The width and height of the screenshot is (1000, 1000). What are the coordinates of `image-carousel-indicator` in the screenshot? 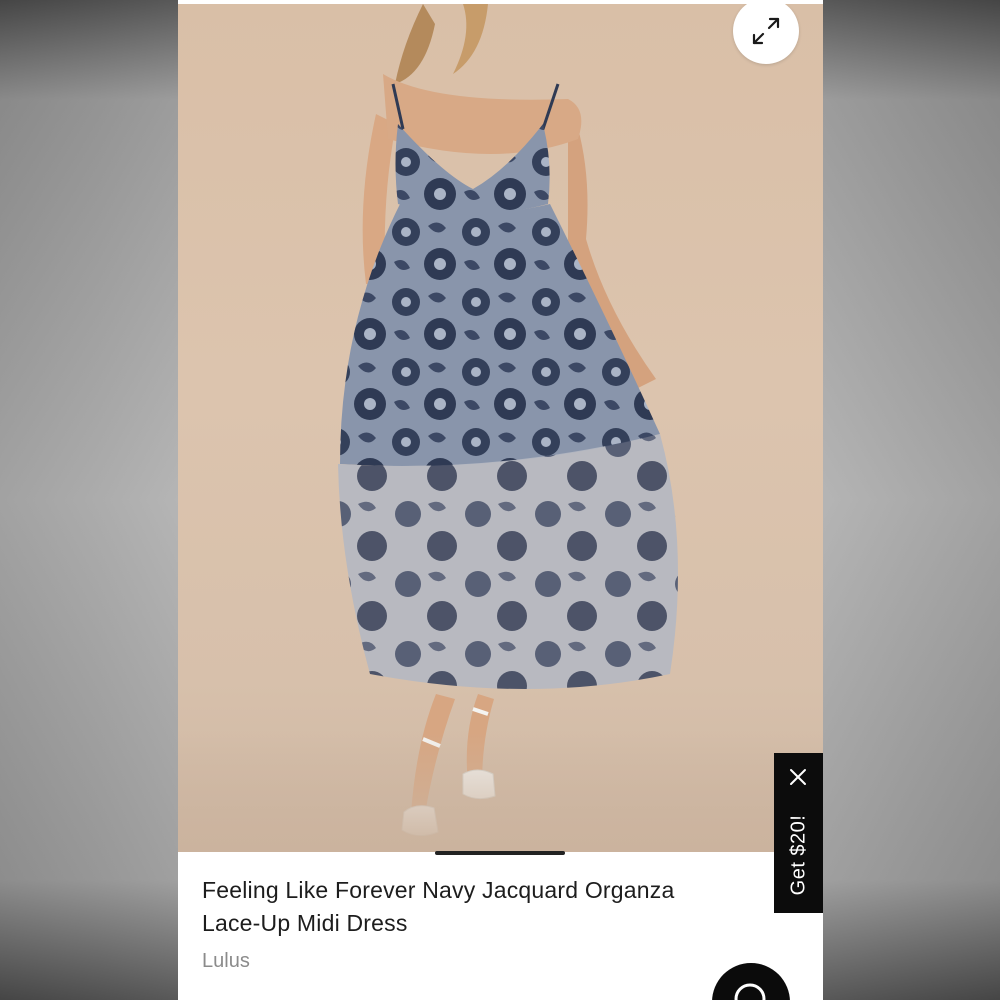 It's located at (500, 853).